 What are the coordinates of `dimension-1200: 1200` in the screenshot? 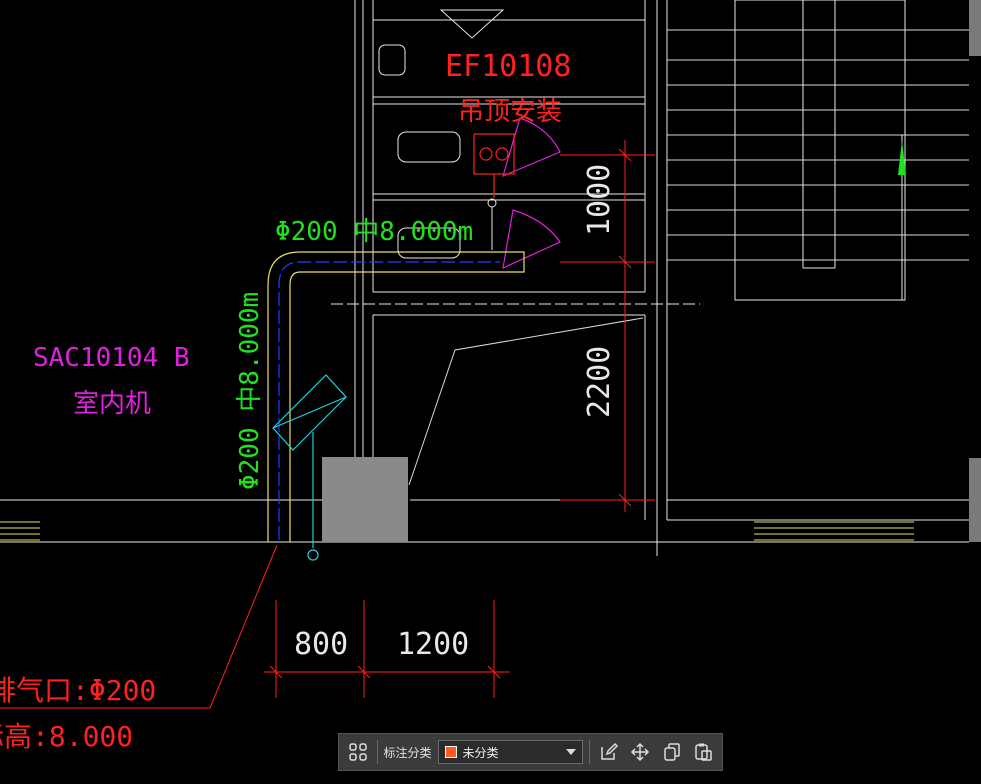 It's located at (433, 644).